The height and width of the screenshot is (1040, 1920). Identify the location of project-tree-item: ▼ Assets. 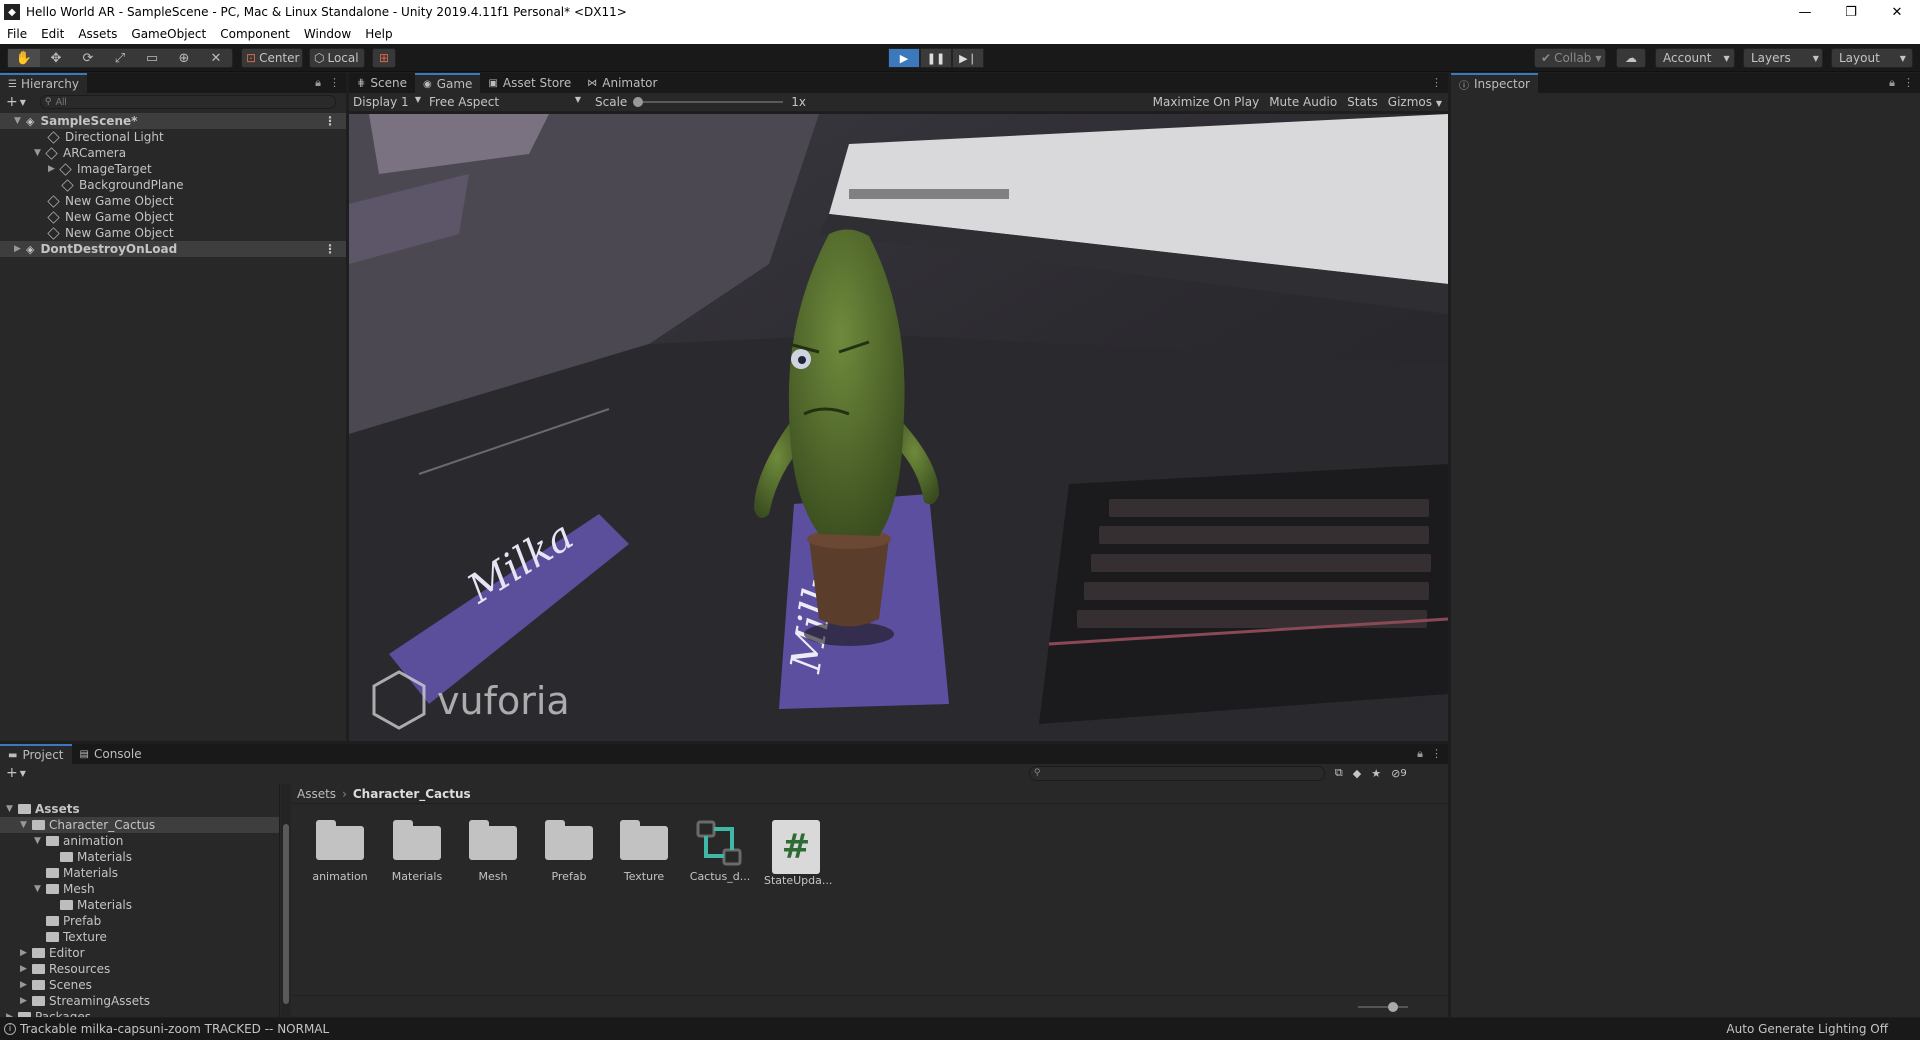
(139, 809).